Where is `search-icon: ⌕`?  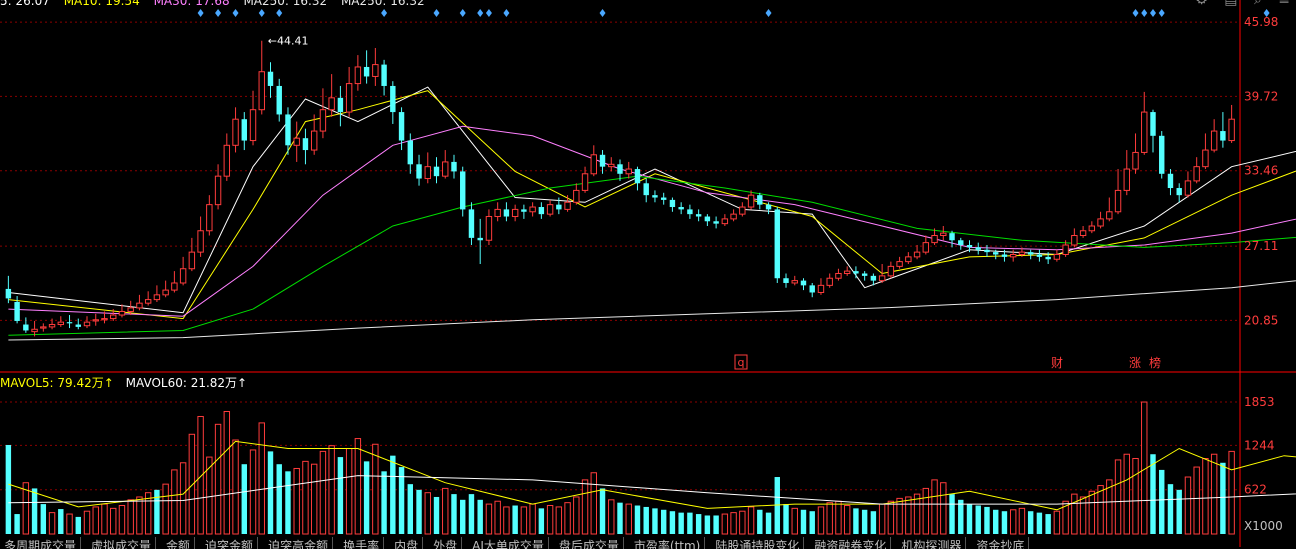 search-icon: ⌕ is located at coordinates (1258, 4).